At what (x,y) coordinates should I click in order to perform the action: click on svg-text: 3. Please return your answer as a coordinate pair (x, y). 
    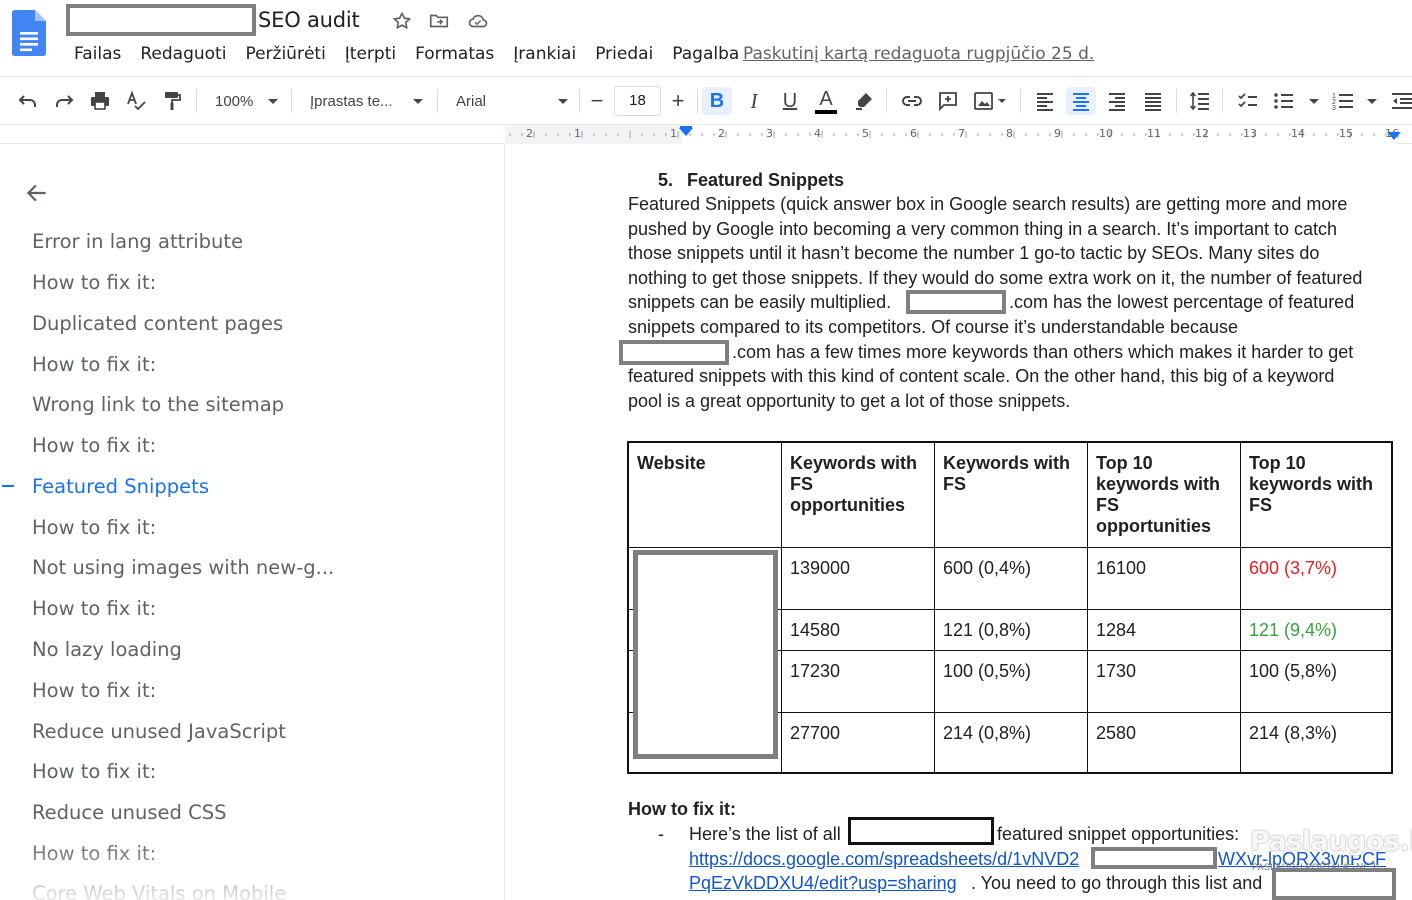
    Looking at the image, I should click on (1334, 108).